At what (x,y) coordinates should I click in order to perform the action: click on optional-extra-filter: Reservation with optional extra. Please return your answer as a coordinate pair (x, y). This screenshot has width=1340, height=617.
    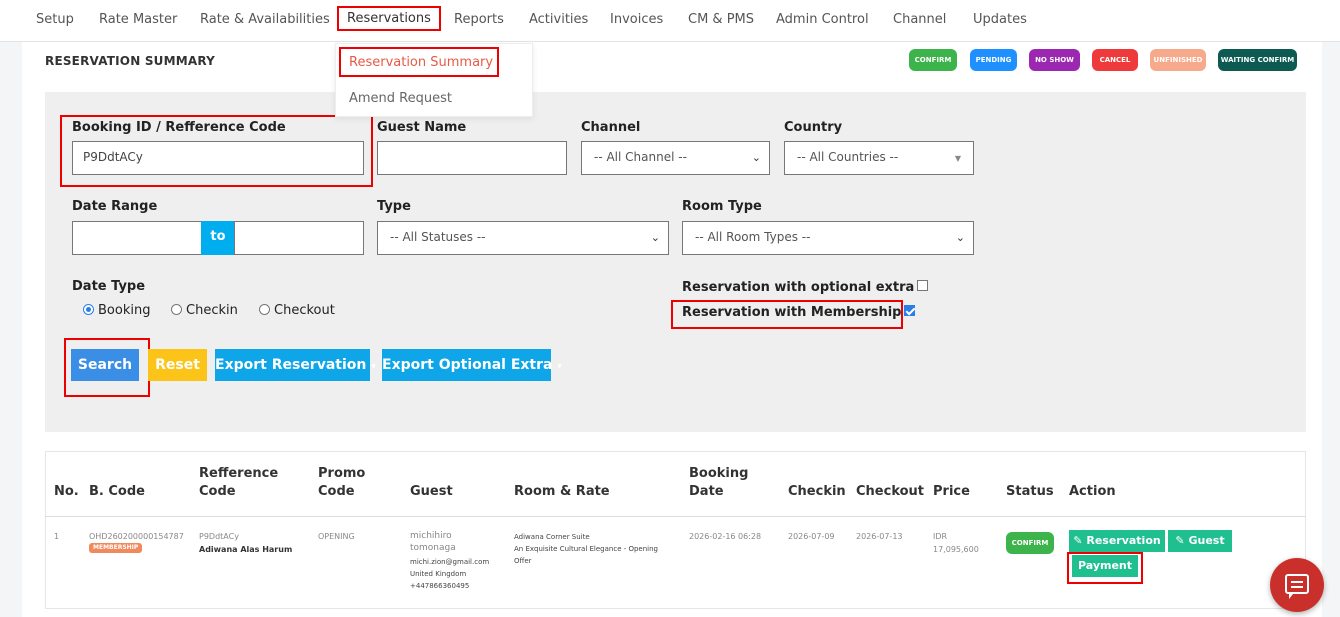
    Looking at the image, I should click on (805, 287).